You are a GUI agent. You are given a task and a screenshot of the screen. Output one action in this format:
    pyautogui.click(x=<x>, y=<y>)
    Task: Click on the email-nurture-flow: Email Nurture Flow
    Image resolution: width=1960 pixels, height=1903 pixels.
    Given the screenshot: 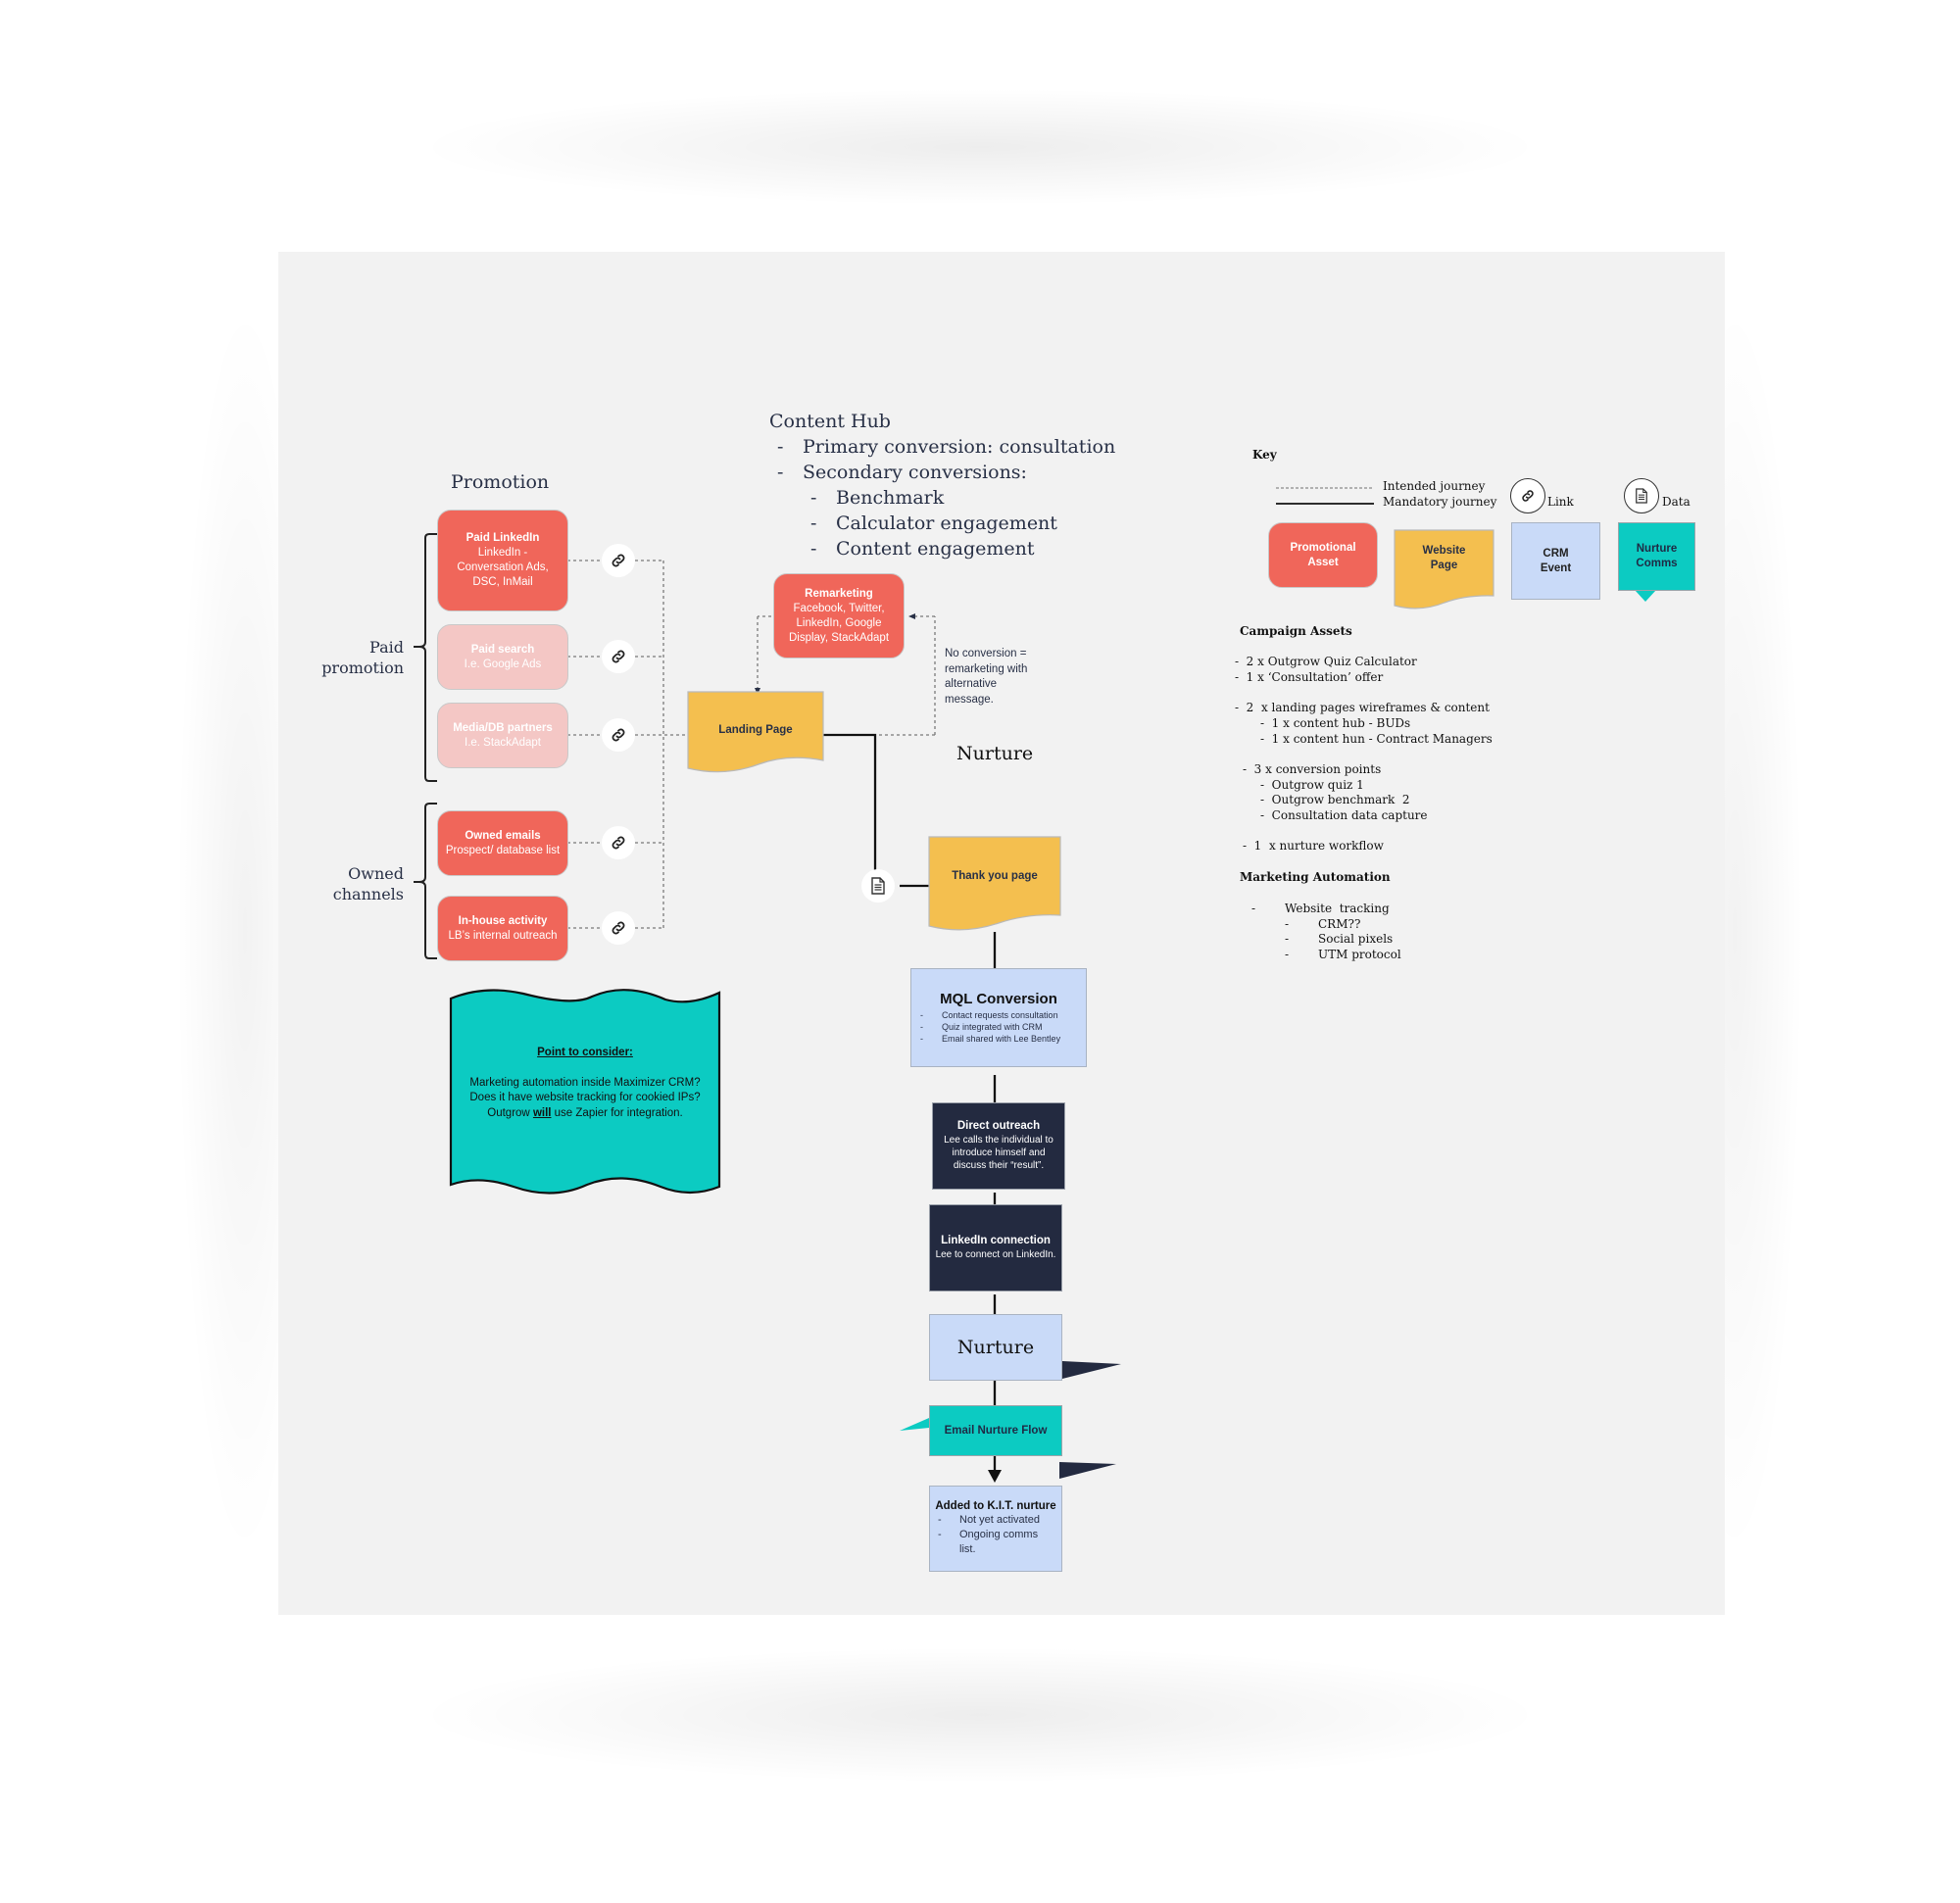 What is the action you would take?
    pyautogui.click(x=995, y=1430)
    